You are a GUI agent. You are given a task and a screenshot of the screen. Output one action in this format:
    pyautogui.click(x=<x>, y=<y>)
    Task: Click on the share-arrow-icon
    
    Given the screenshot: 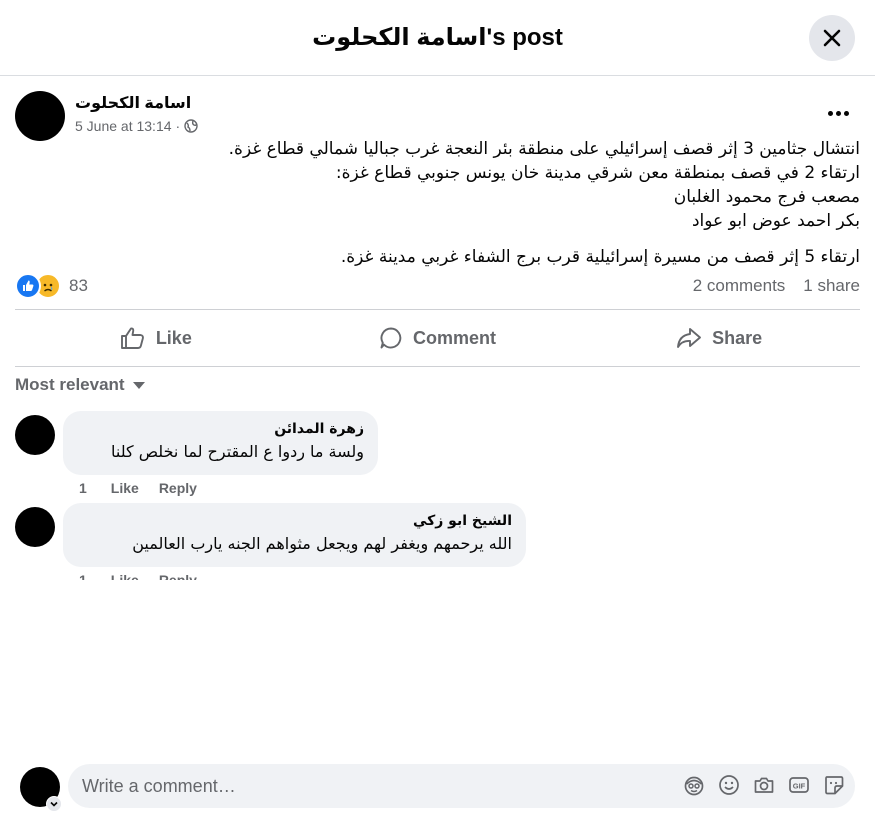 What is the action you would take?
    pyautogui.click(x=689, y=338)
    